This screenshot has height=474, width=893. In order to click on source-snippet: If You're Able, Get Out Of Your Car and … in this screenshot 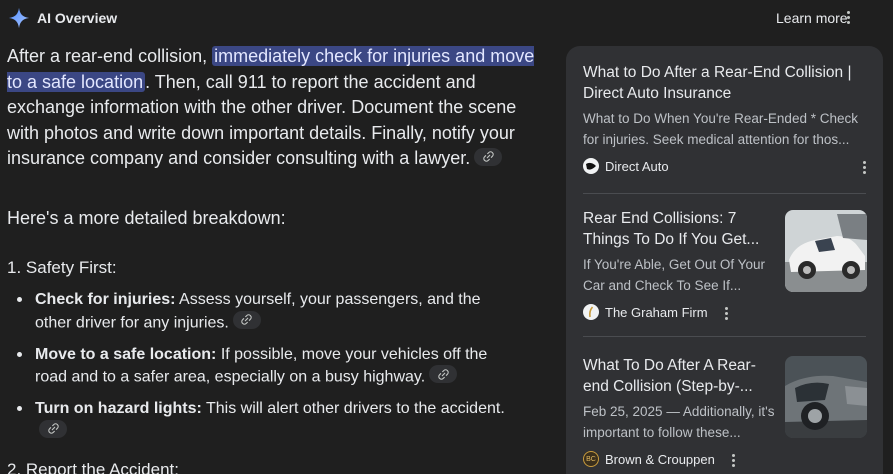, I will do `click(674, 275)`.